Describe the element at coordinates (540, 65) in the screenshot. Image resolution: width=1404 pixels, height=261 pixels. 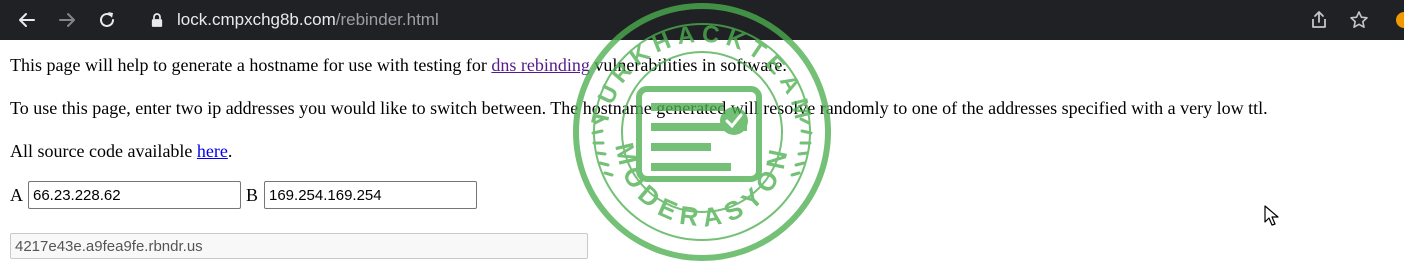
I see `dns-rebinding-link: dns rebinding` at that location.